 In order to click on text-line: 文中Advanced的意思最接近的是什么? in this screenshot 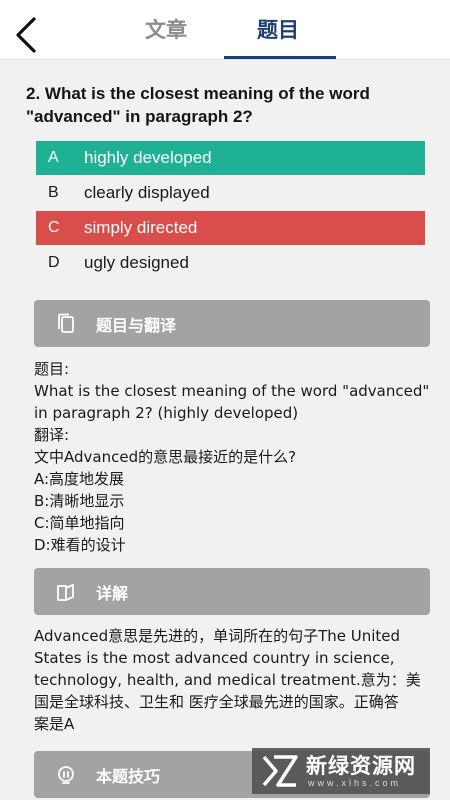, I will do `click(165, 457)`.